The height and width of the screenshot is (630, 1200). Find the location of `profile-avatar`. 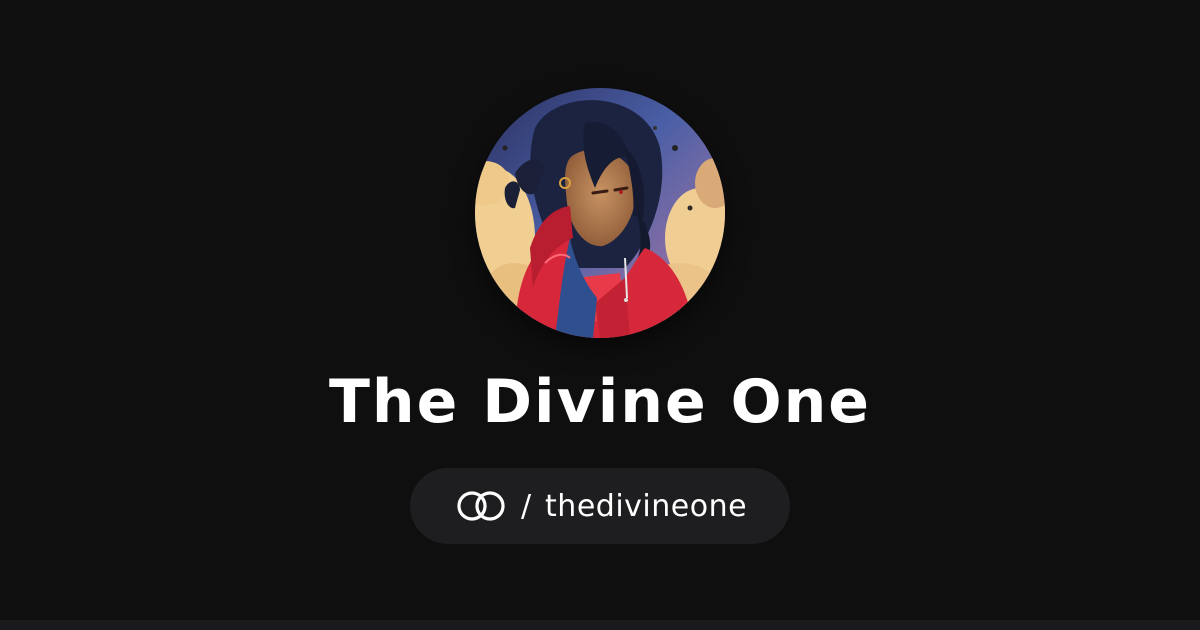

profile-avatar is located at coordinates (600, 213).